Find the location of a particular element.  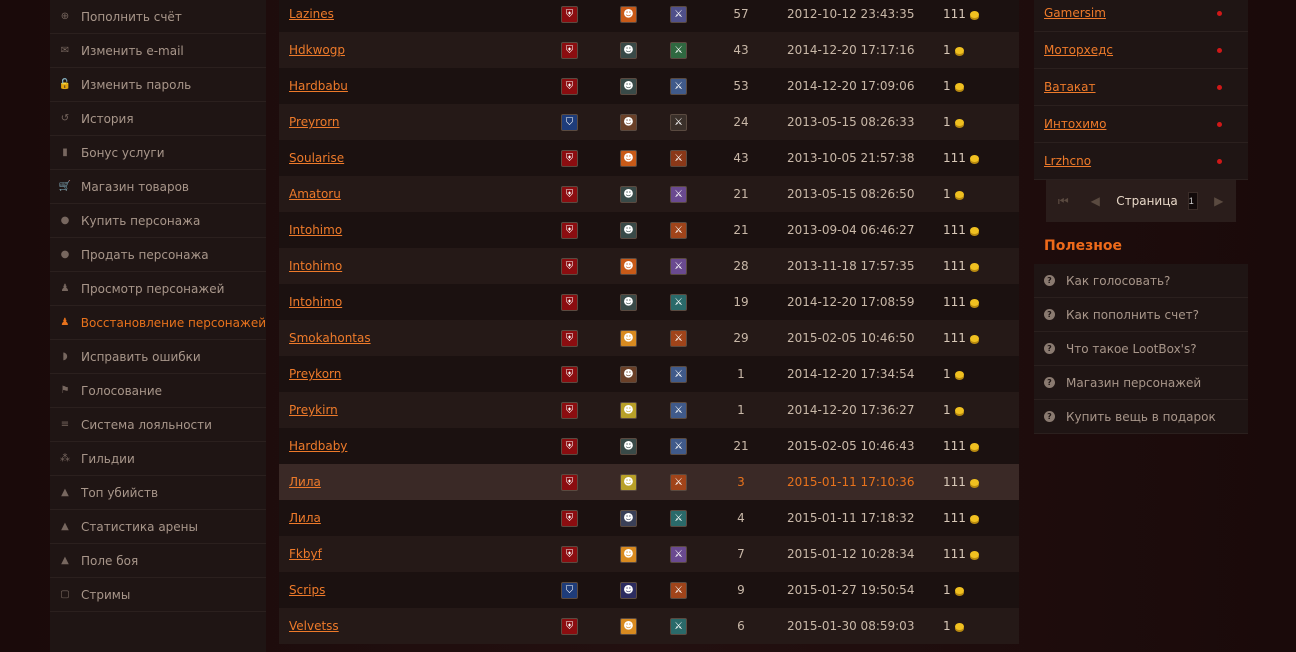

menu-item: ♟ Просмотр персонажей is located at coordinates (158, 289).